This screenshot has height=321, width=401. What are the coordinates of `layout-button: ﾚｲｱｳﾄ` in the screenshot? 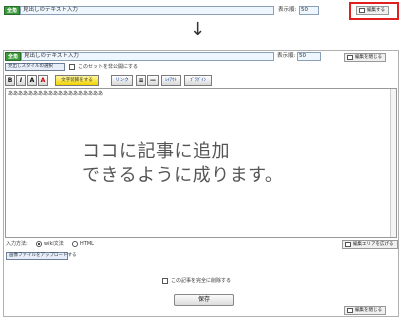 It's located at (171, 80).